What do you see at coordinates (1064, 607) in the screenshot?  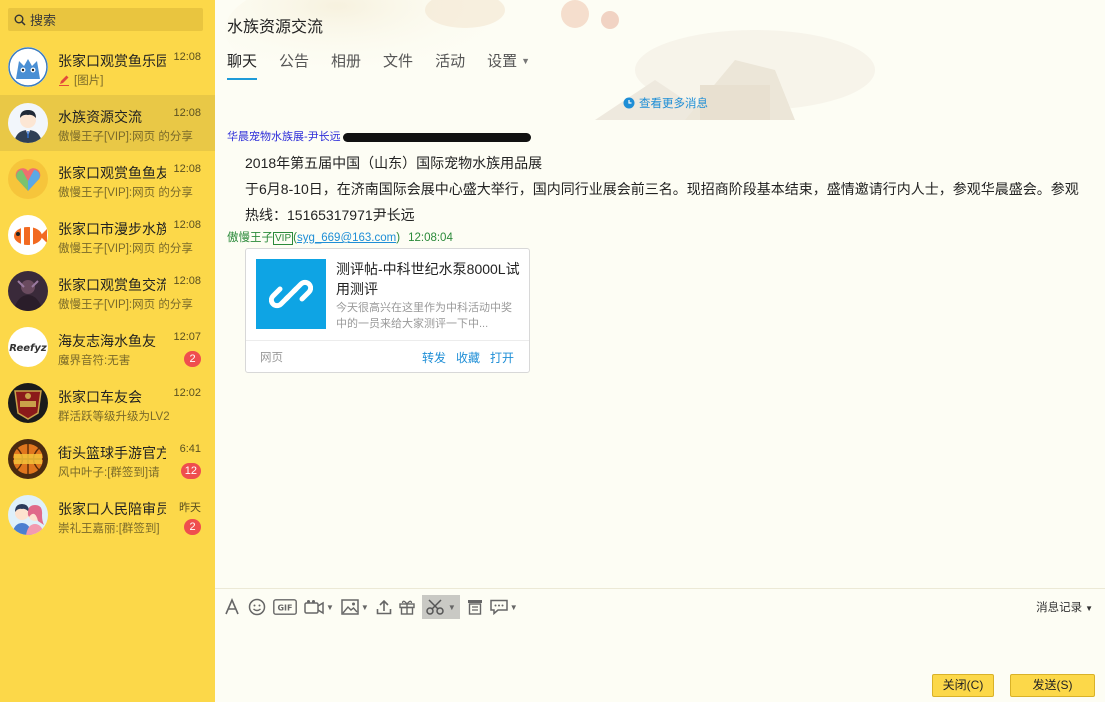 I see `message-history-button: 消息记录 ▼` at bounding box center [1064, 607].